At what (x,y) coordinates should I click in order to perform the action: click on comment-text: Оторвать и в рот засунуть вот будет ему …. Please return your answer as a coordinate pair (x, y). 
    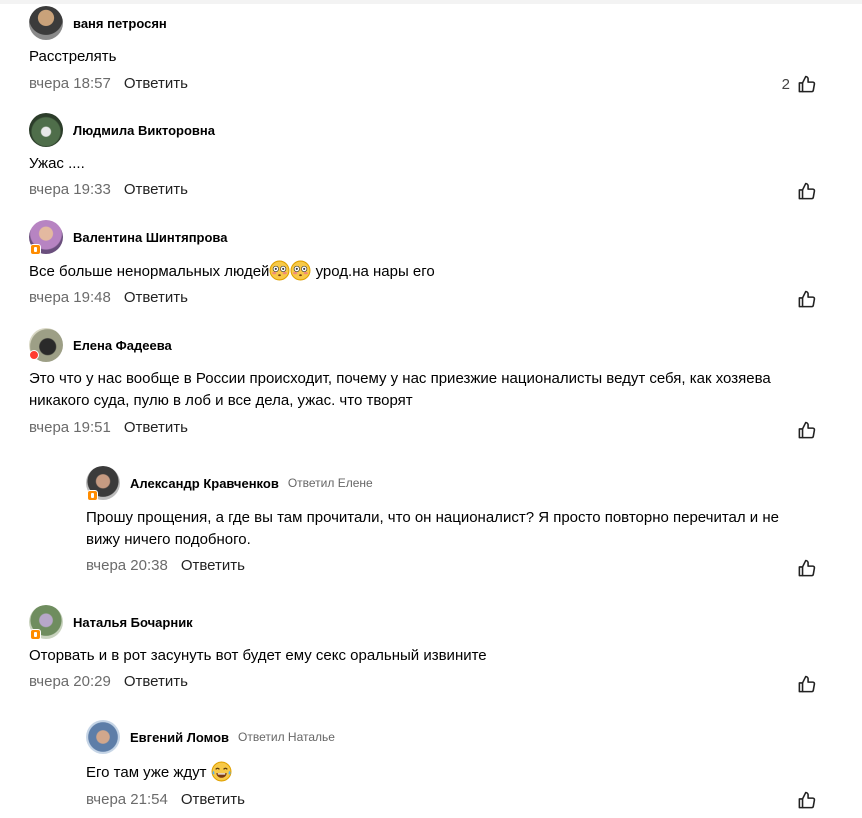
    Looking at the image, I should click on (258, 655).